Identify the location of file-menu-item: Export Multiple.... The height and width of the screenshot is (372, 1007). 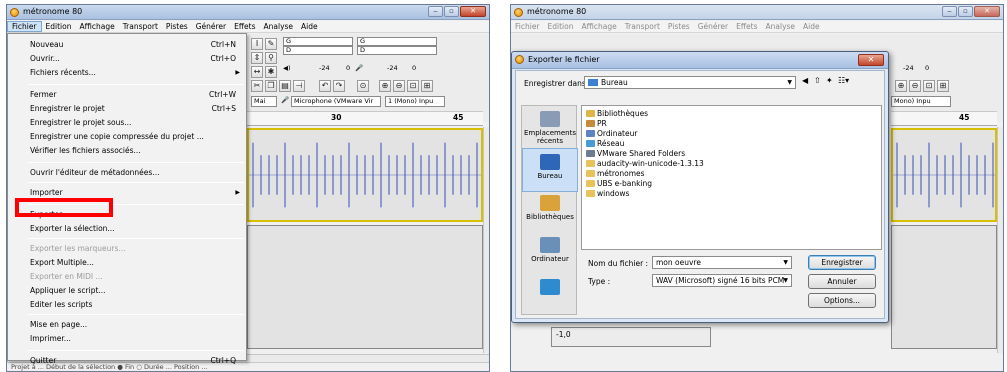
(127, 263).